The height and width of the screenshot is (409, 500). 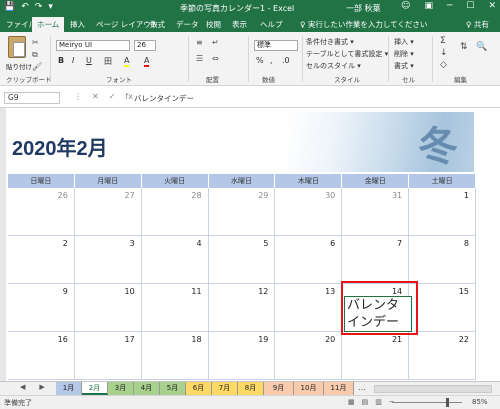 What do you see at coordinates (77, 24) in the screenshot?
I see `tab-insert: 挿入` at bounding box center [77, 24].